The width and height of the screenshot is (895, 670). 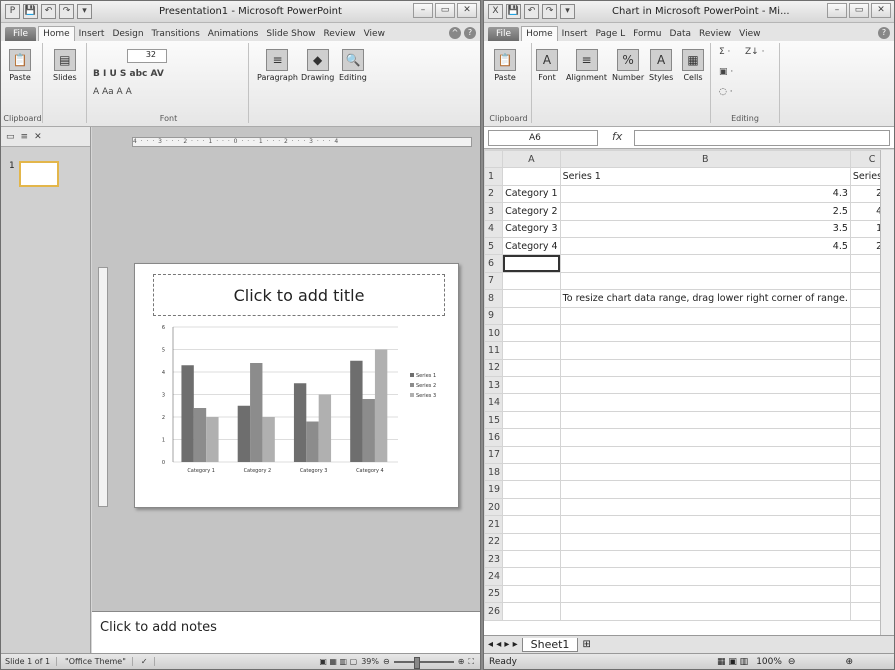 I want to click on cell-b19, so click(x=705, y=489).